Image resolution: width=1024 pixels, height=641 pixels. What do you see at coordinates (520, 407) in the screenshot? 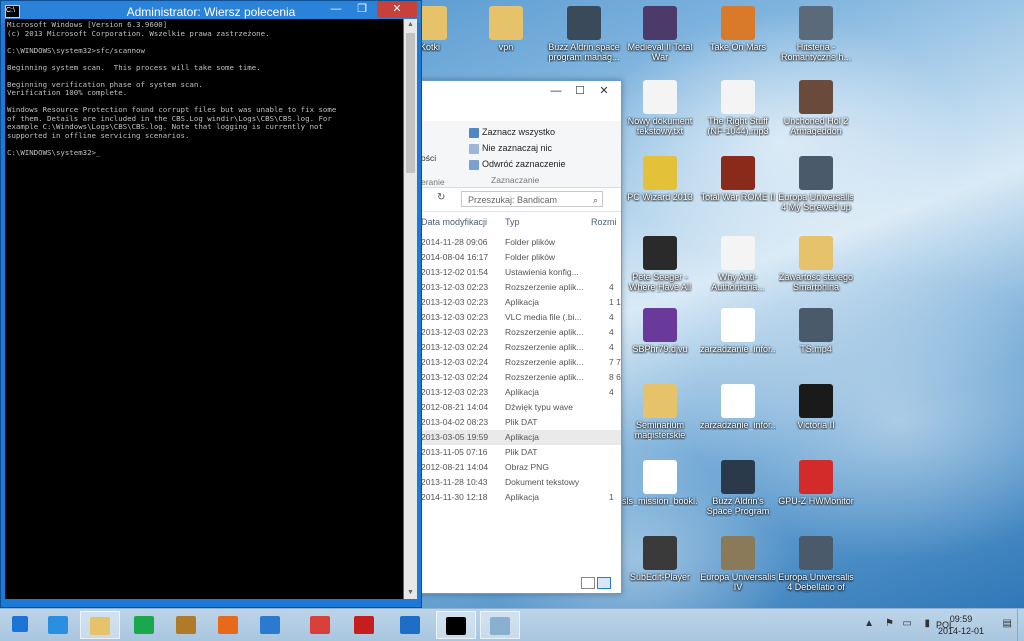
I see `table-row: 2012-08-21 14:04 Dźwięk typu wave` at bounding box center [520, 407].